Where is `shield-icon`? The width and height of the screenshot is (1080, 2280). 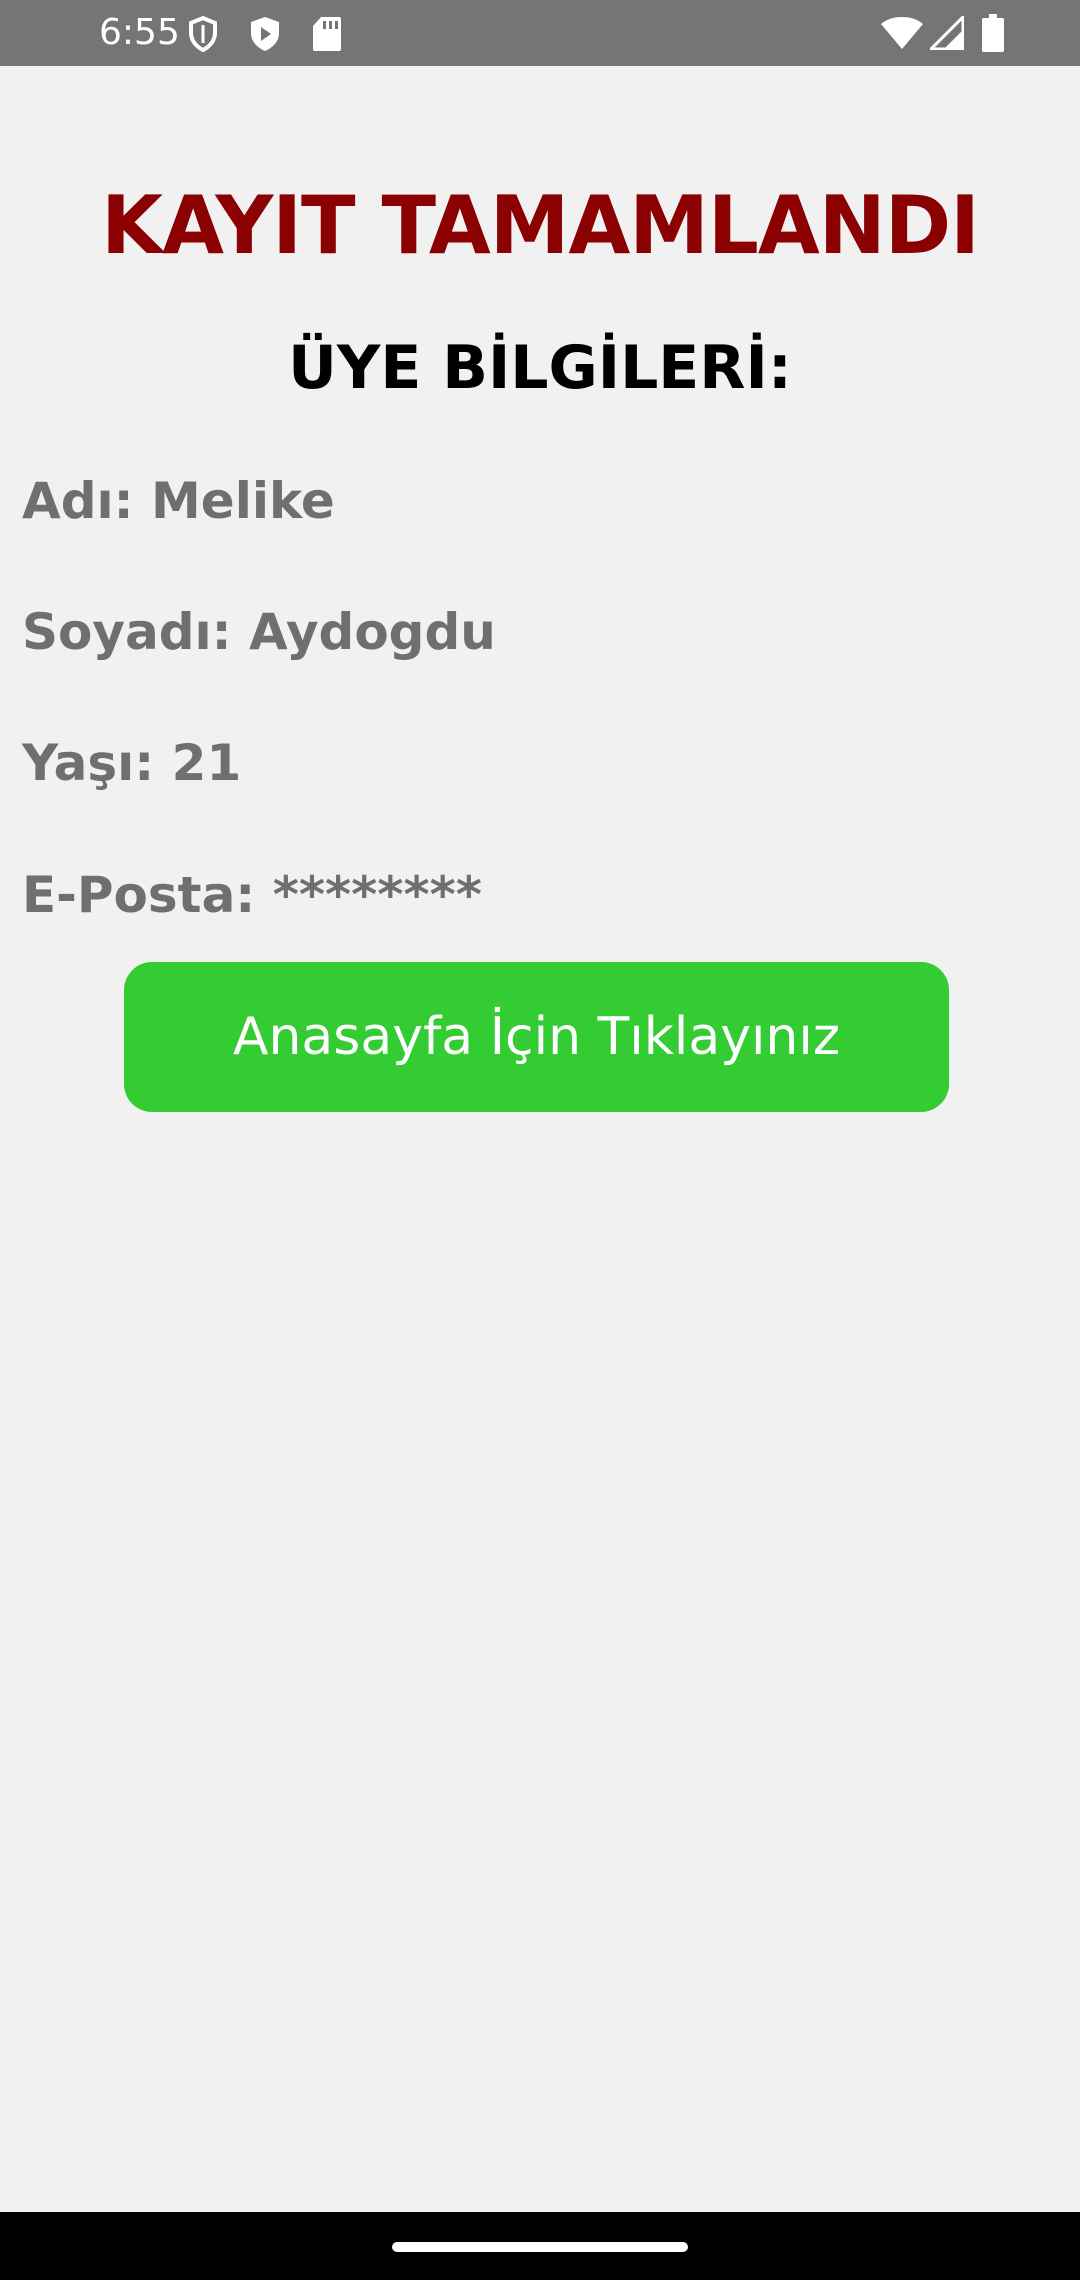 shield-icon is located at coordinates (203, 34).